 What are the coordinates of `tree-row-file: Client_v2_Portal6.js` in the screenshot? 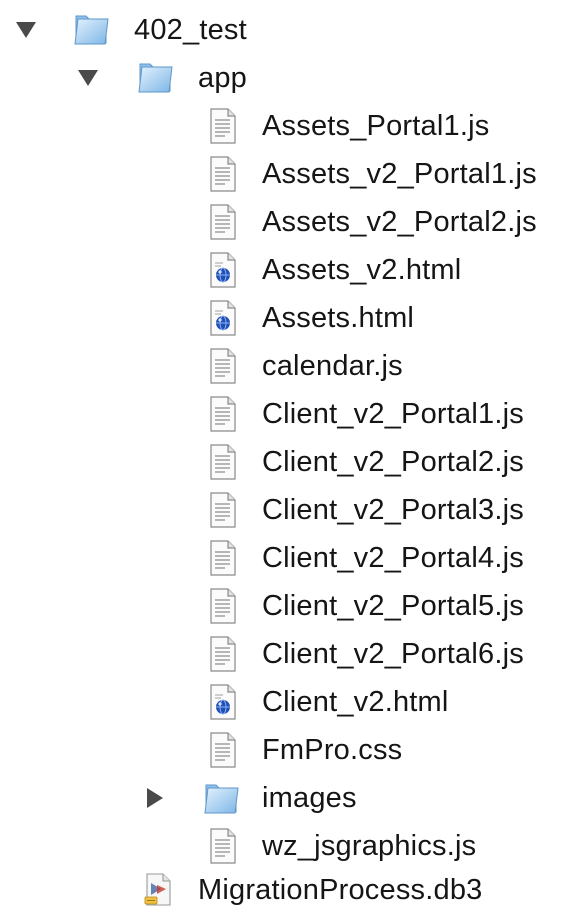 It's located at (290, 654).